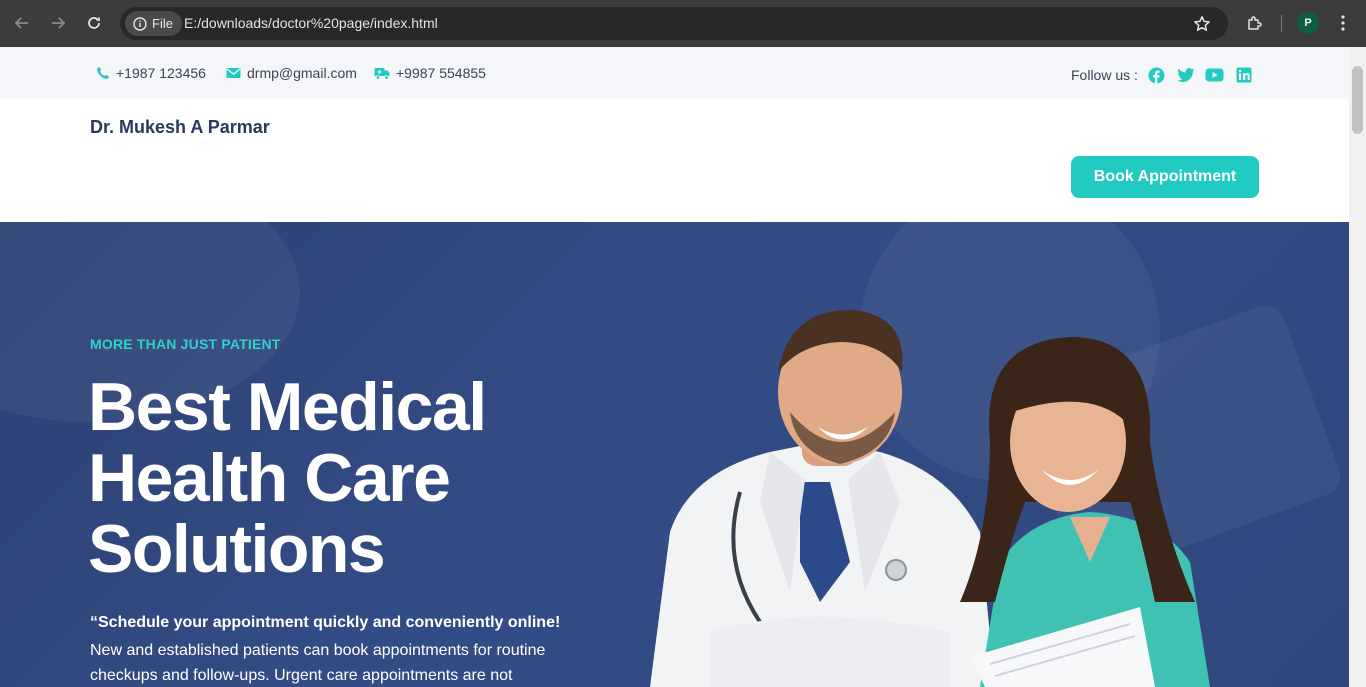 Image resolution: width=1366 pixels, height=687 pixels. I want to click on info-icon, so click(140, 23).